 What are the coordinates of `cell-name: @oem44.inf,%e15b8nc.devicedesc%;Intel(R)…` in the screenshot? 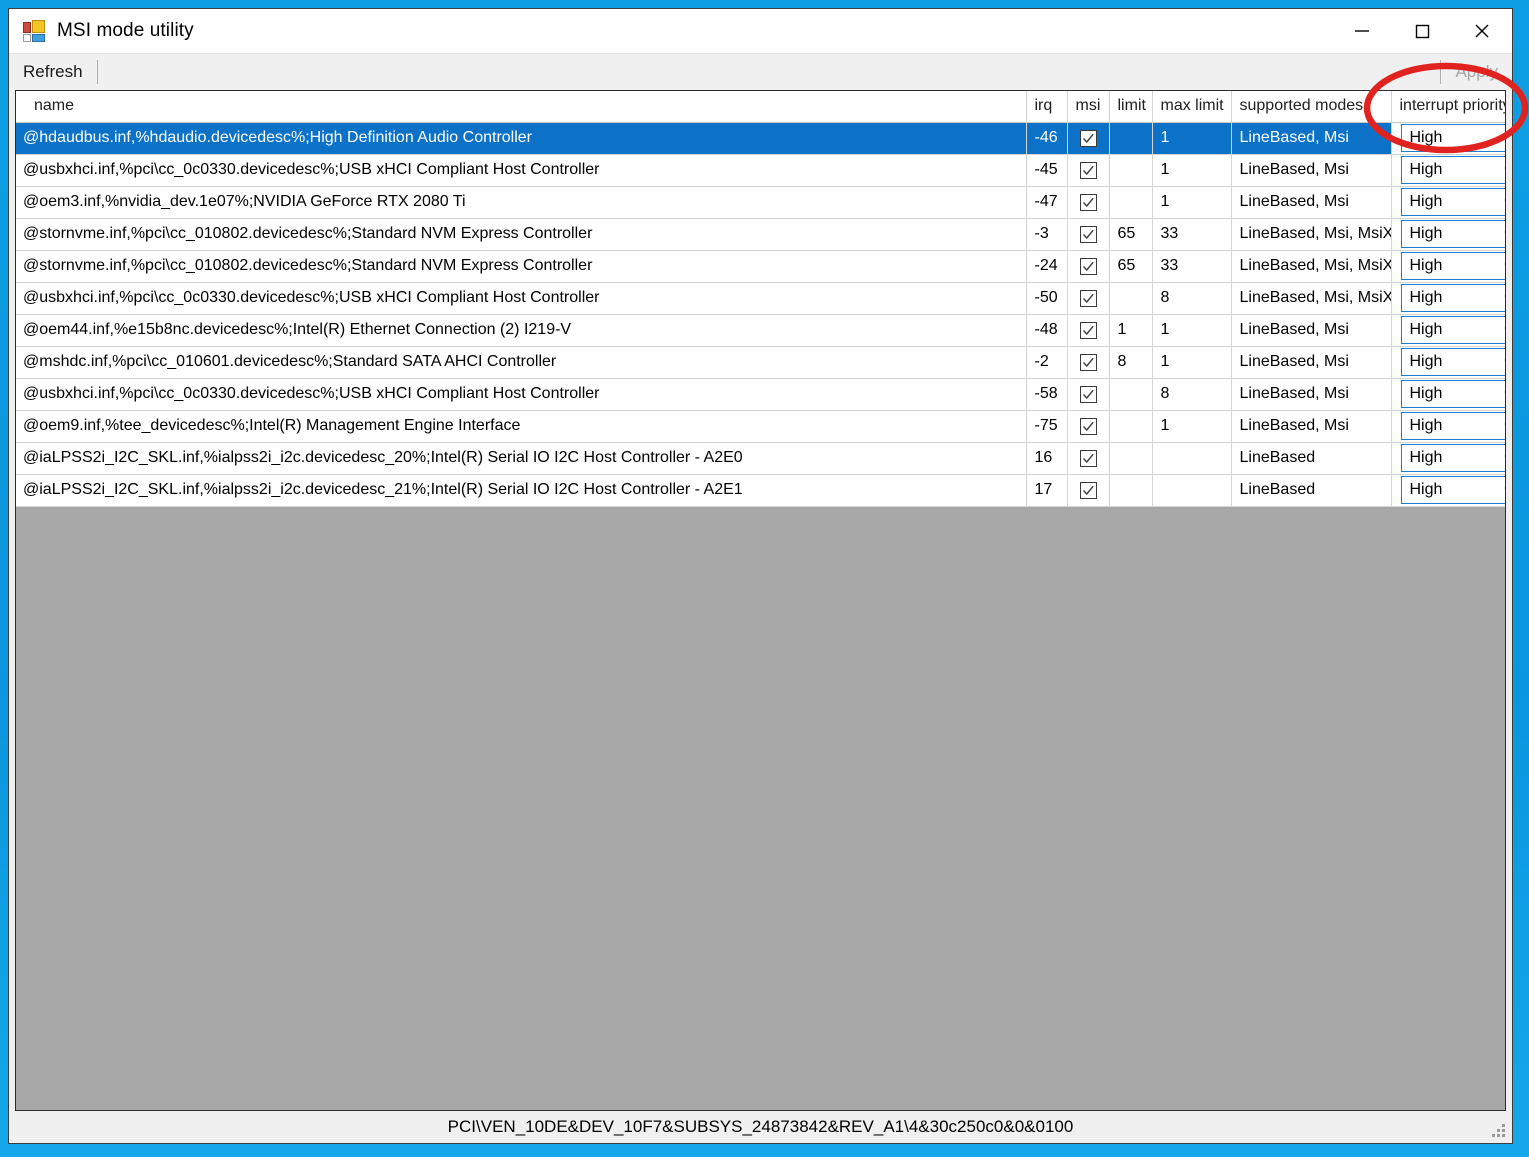 It's located at (521, 330).